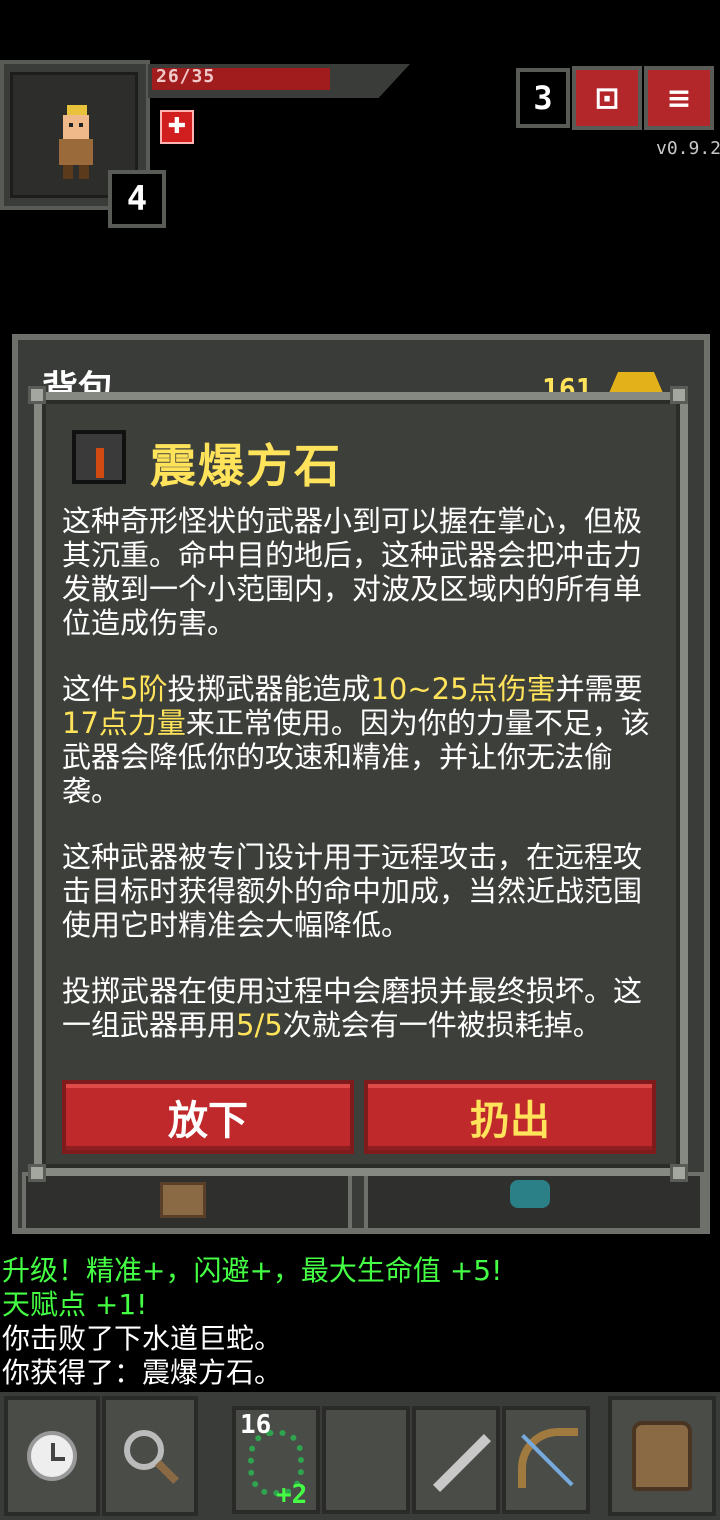  Describe the element at coordinates (352, 1008) in the screenshot. I see `desc-paragraph: 投掷武器在使用过程中会磨损并最终损坏。这一组武器再用5/5次就会有一件被损耗掉。` at that location.